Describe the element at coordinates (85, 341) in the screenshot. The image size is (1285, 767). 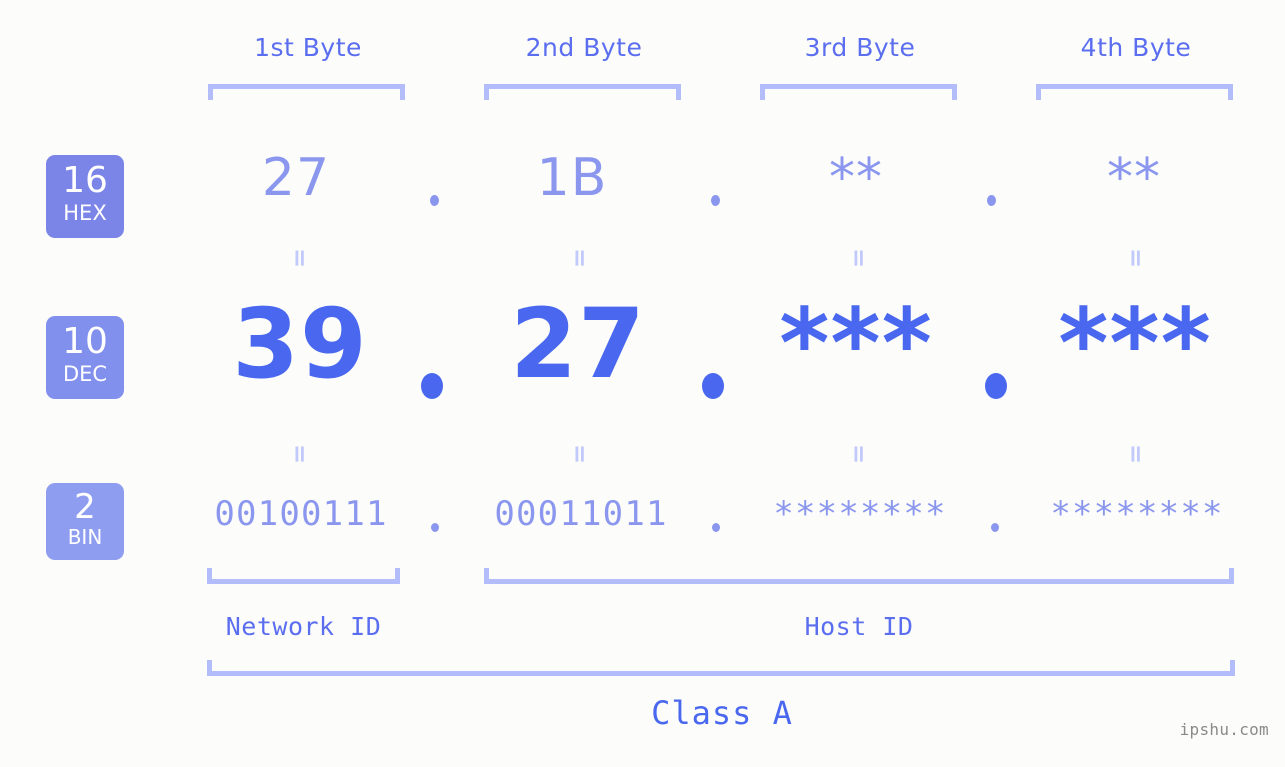
I see `radix-badge-dec-number: 10` at that location.